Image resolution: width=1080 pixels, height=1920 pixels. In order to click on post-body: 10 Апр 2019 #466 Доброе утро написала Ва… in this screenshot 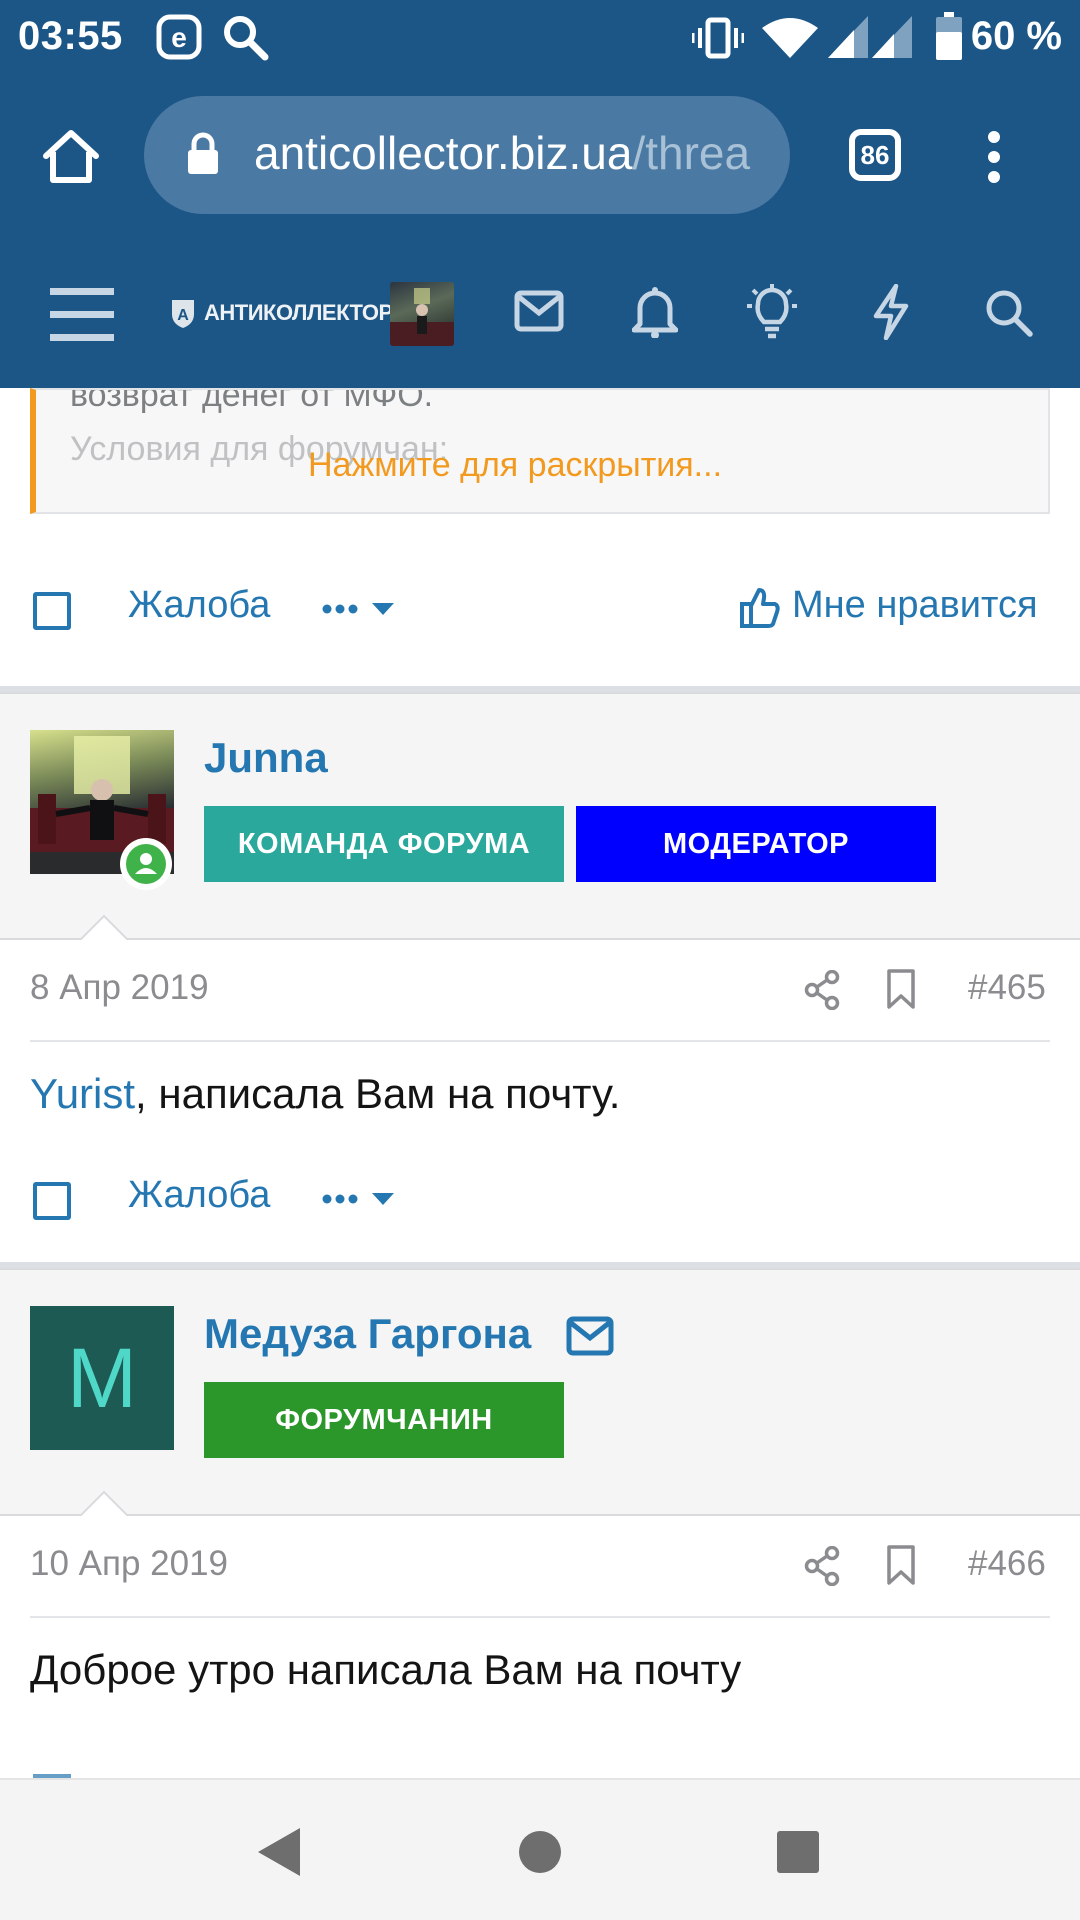, I will do `click(540, 1647)`.